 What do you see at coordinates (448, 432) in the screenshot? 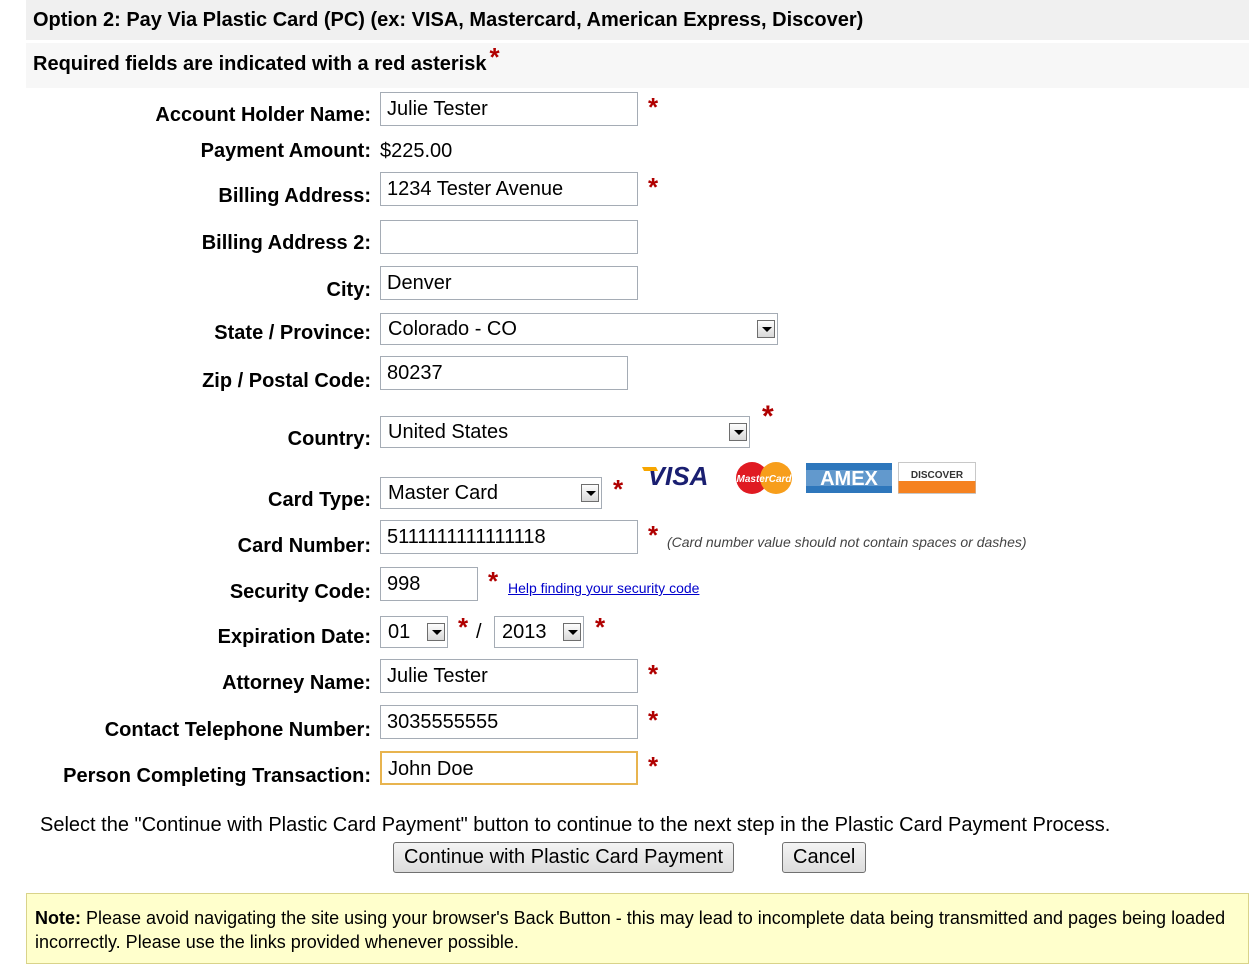
I see `country-select-value: United States` at bounding box center [448, 432].